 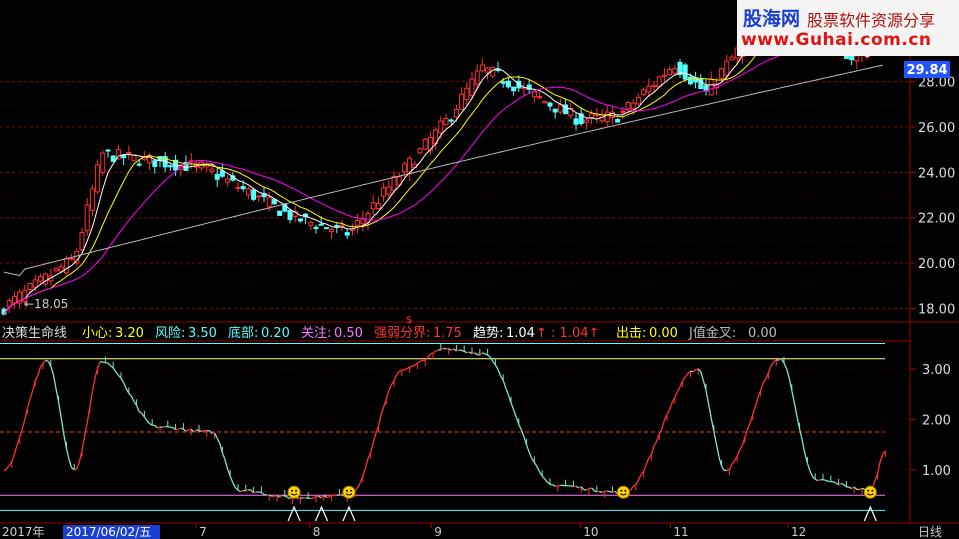 I want to click on year-label: 2017年, so click(x=23, y=532).